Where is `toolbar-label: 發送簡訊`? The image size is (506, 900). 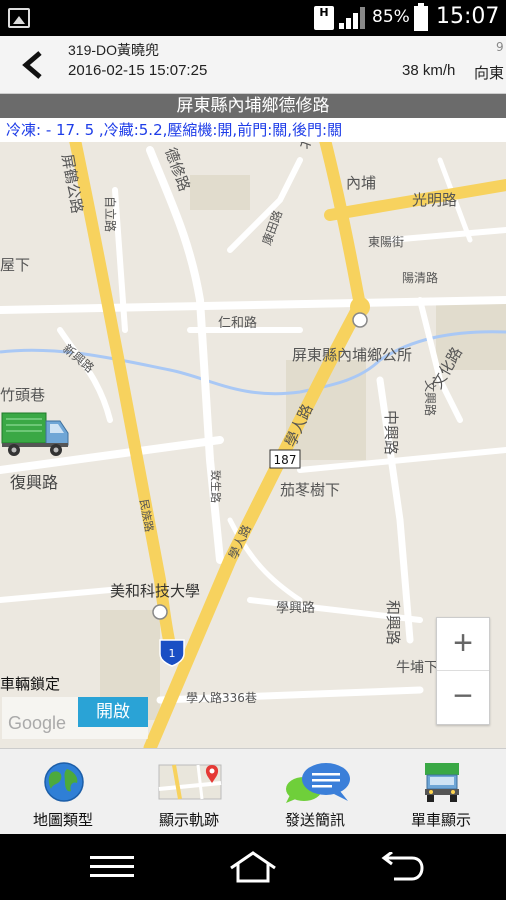 toolbar-label: 發送簡訊 is located at coordinates (314, 820).